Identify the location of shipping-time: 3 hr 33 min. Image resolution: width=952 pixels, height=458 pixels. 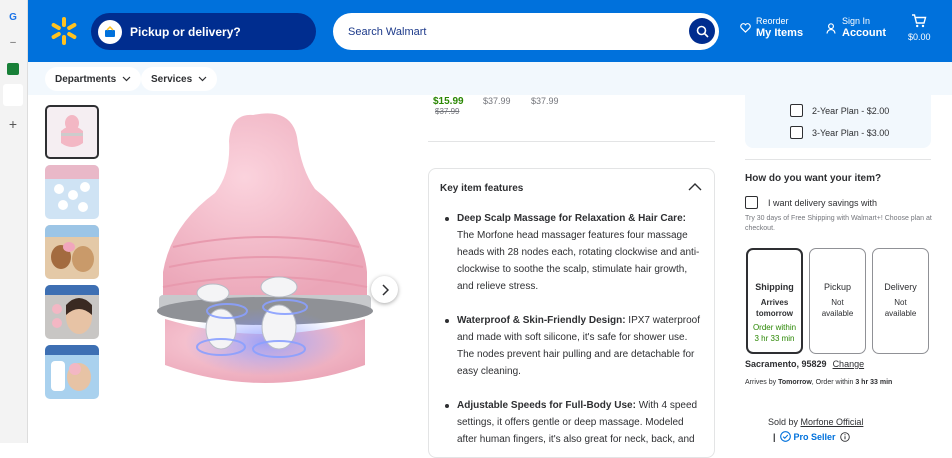
(774, 338).